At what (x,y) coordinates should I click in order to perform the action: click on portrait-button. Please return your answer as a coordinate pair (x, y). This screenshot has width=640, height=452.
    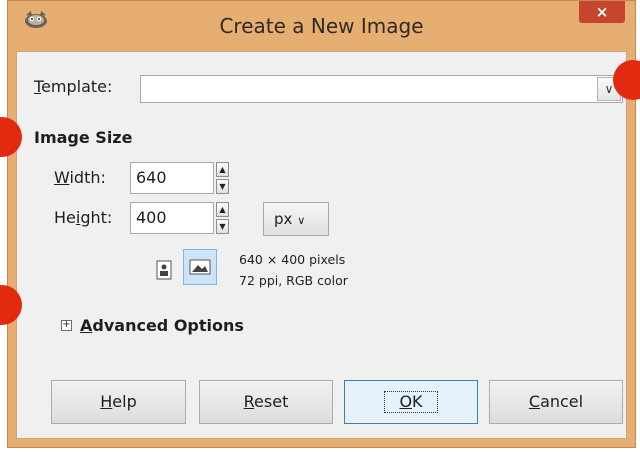
    Looking at the image, I should click on (164, 270).